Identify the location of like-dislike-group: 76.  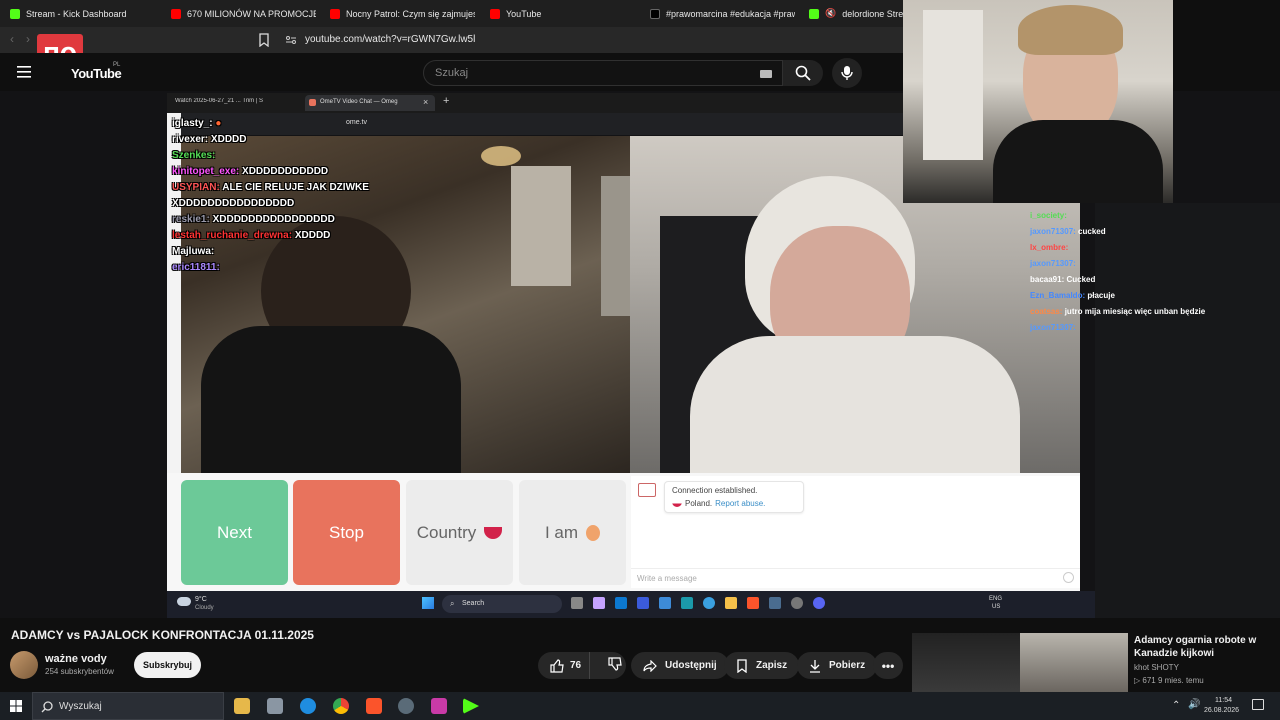
(582, 665).